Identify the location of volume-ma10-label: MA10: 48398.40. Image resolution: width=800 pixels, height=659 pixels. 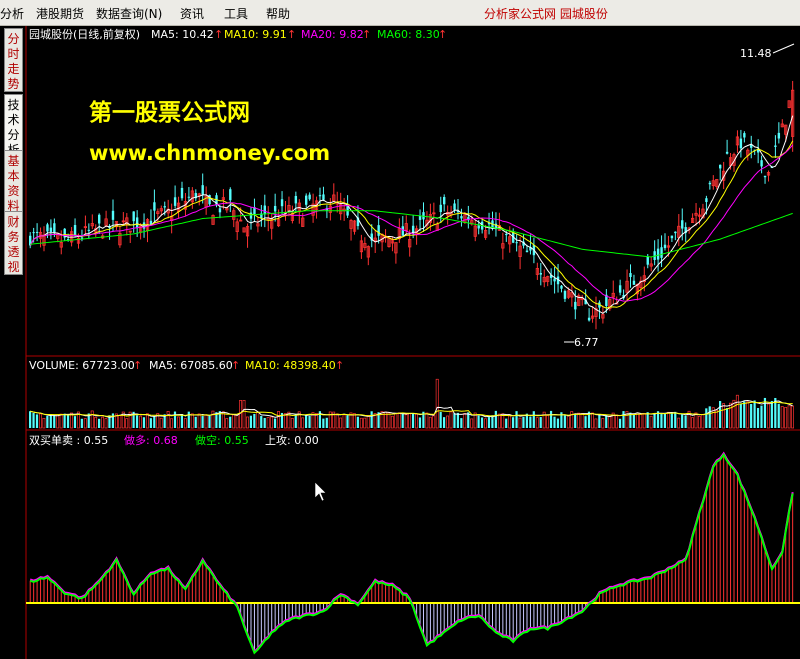
(290, 365).